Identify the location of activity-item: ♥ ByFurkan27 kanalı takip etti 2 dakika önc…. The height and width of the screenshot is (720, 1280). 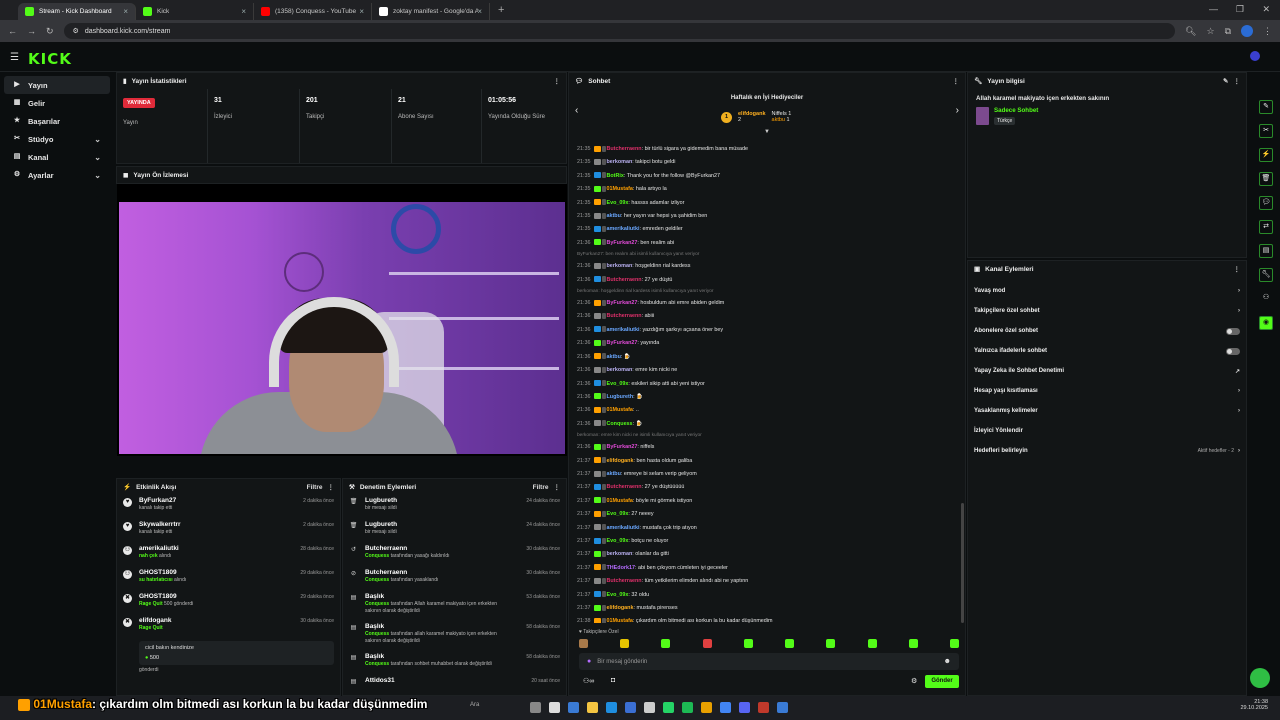
(228, 507).